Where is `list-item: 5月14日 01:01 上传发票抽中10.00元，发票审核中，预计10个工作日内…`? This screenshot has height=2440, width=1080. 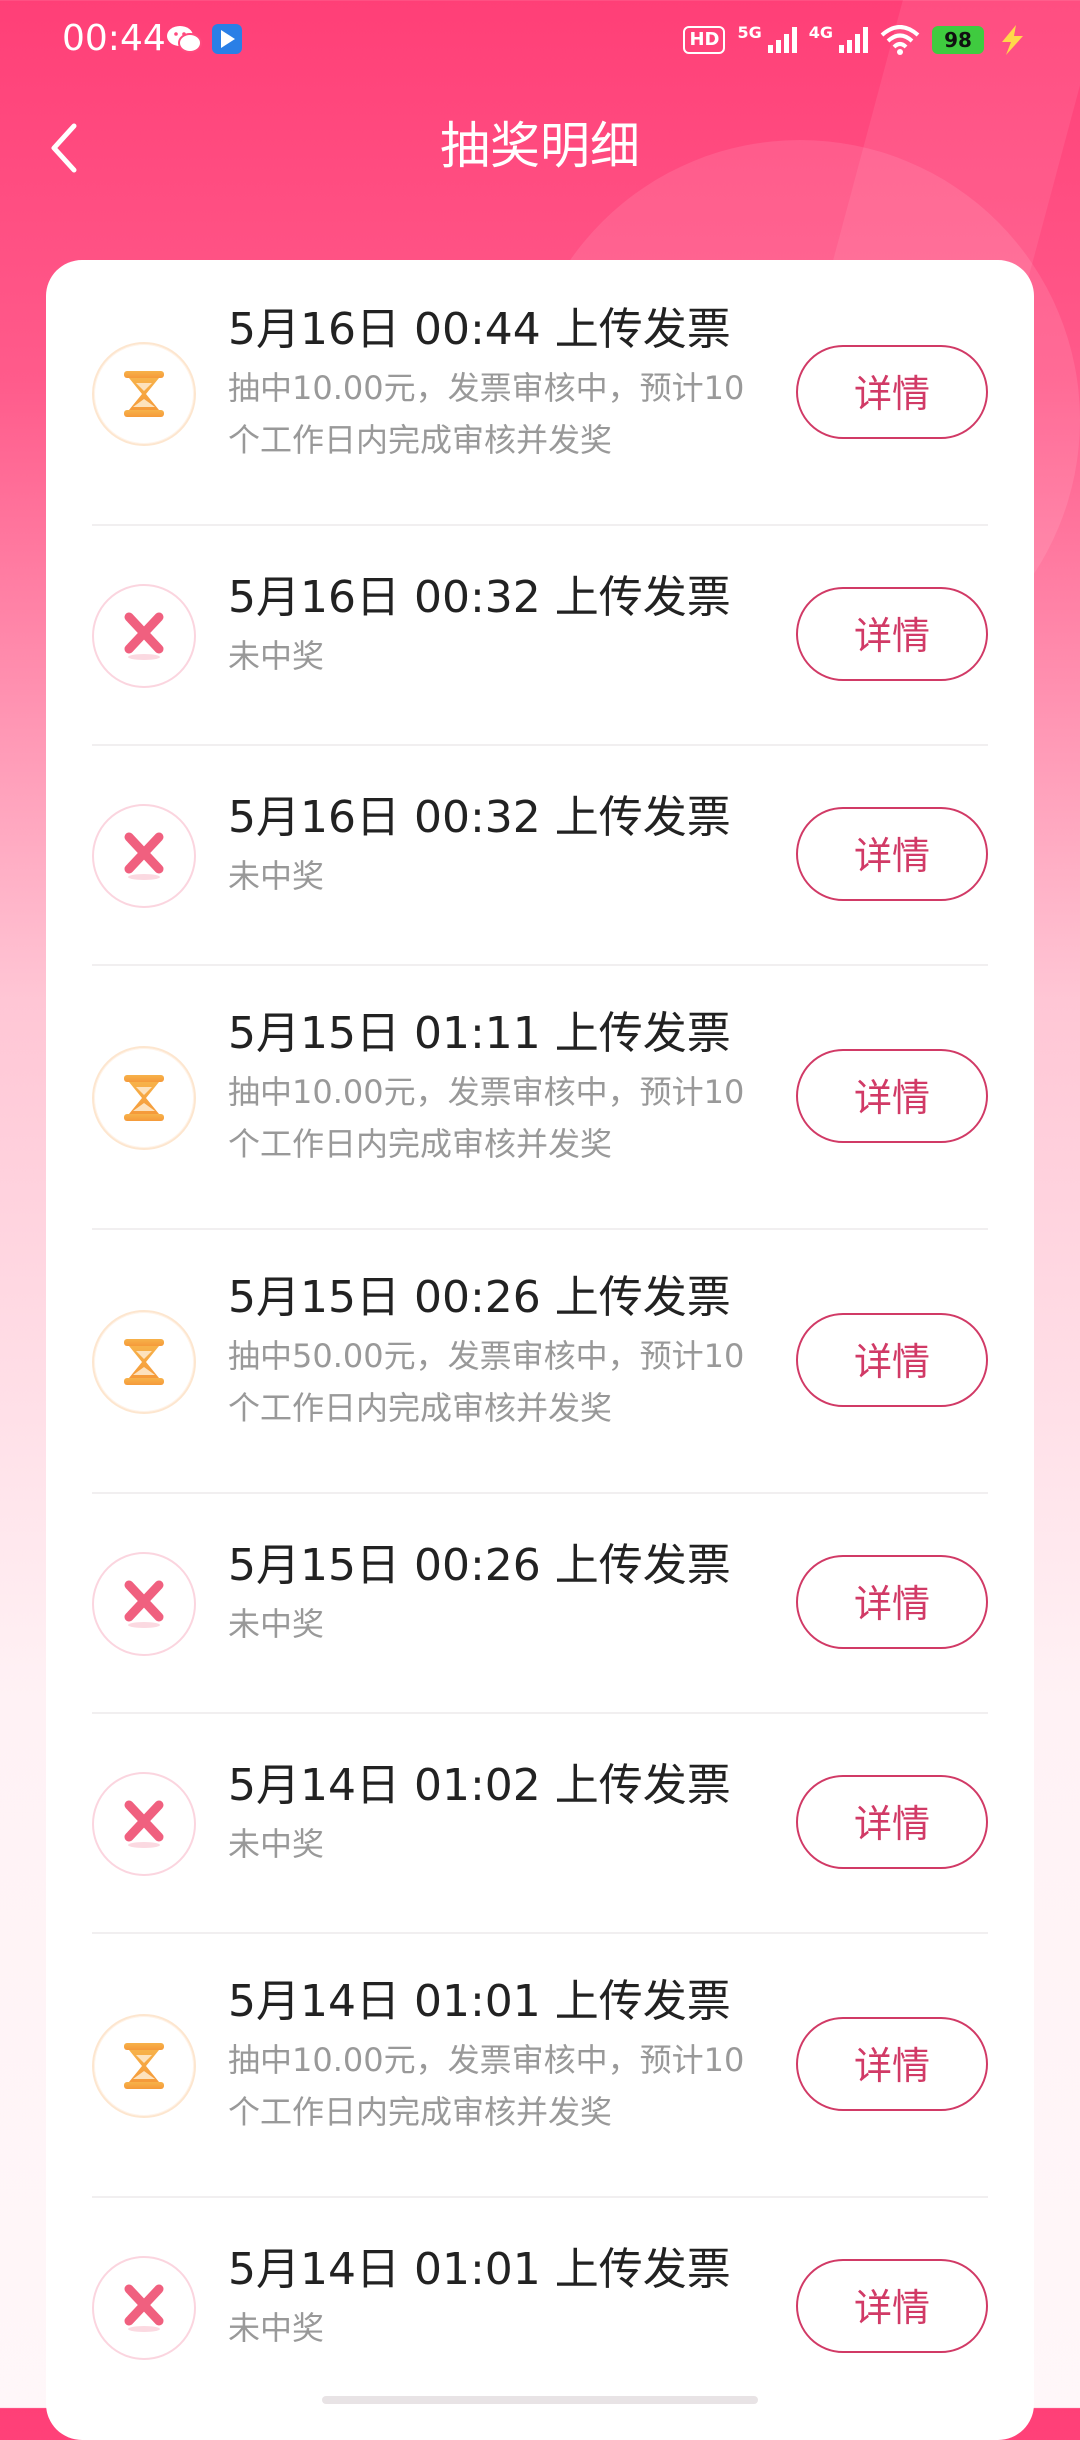
list-item: 5月14日 01:01 上传发票抽中10.00元，发票审核中，预计10个工作日内… is located at coordinates (540, 2065).